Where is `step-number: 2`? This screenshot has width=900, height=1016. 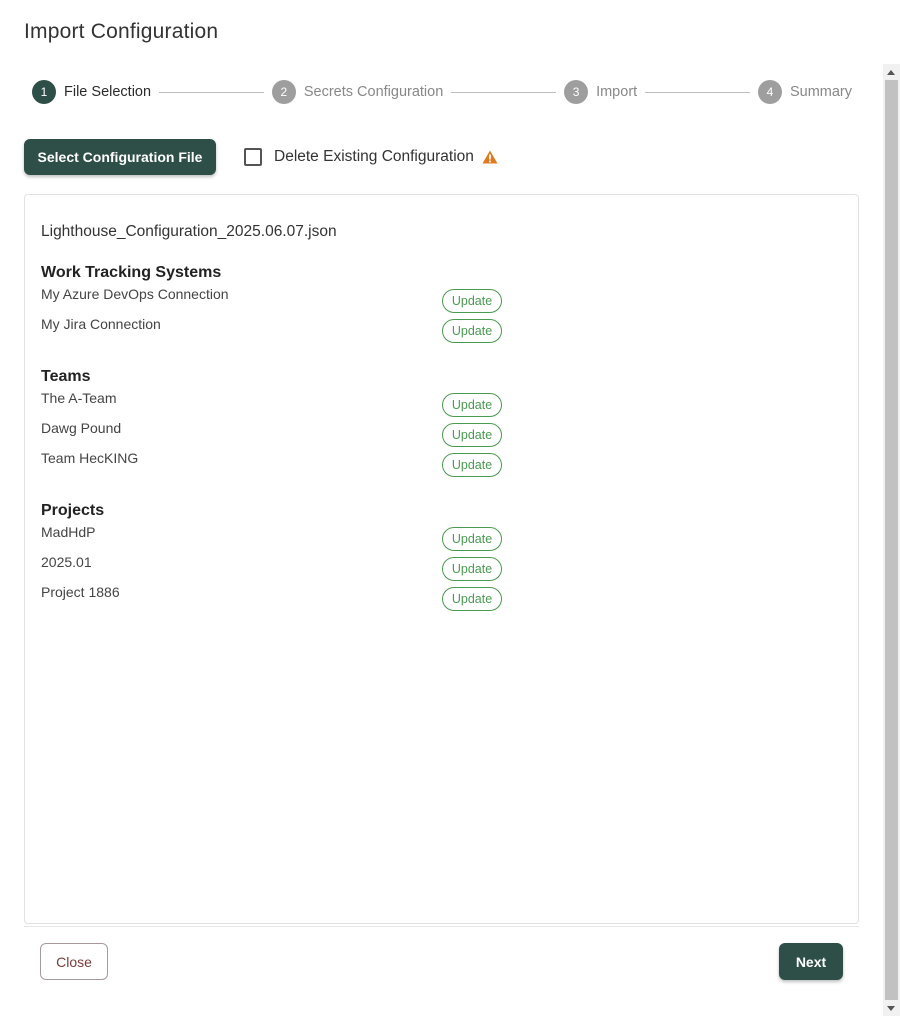
step-number: 2 is located at coordinates (283, 92).